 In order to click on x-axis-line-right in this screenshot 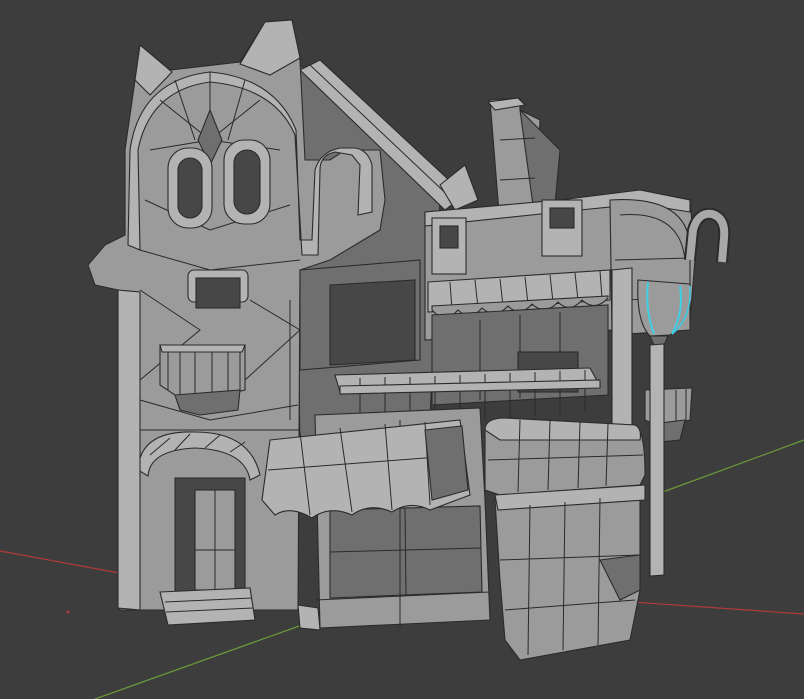, I will do `click(717, 608)`.